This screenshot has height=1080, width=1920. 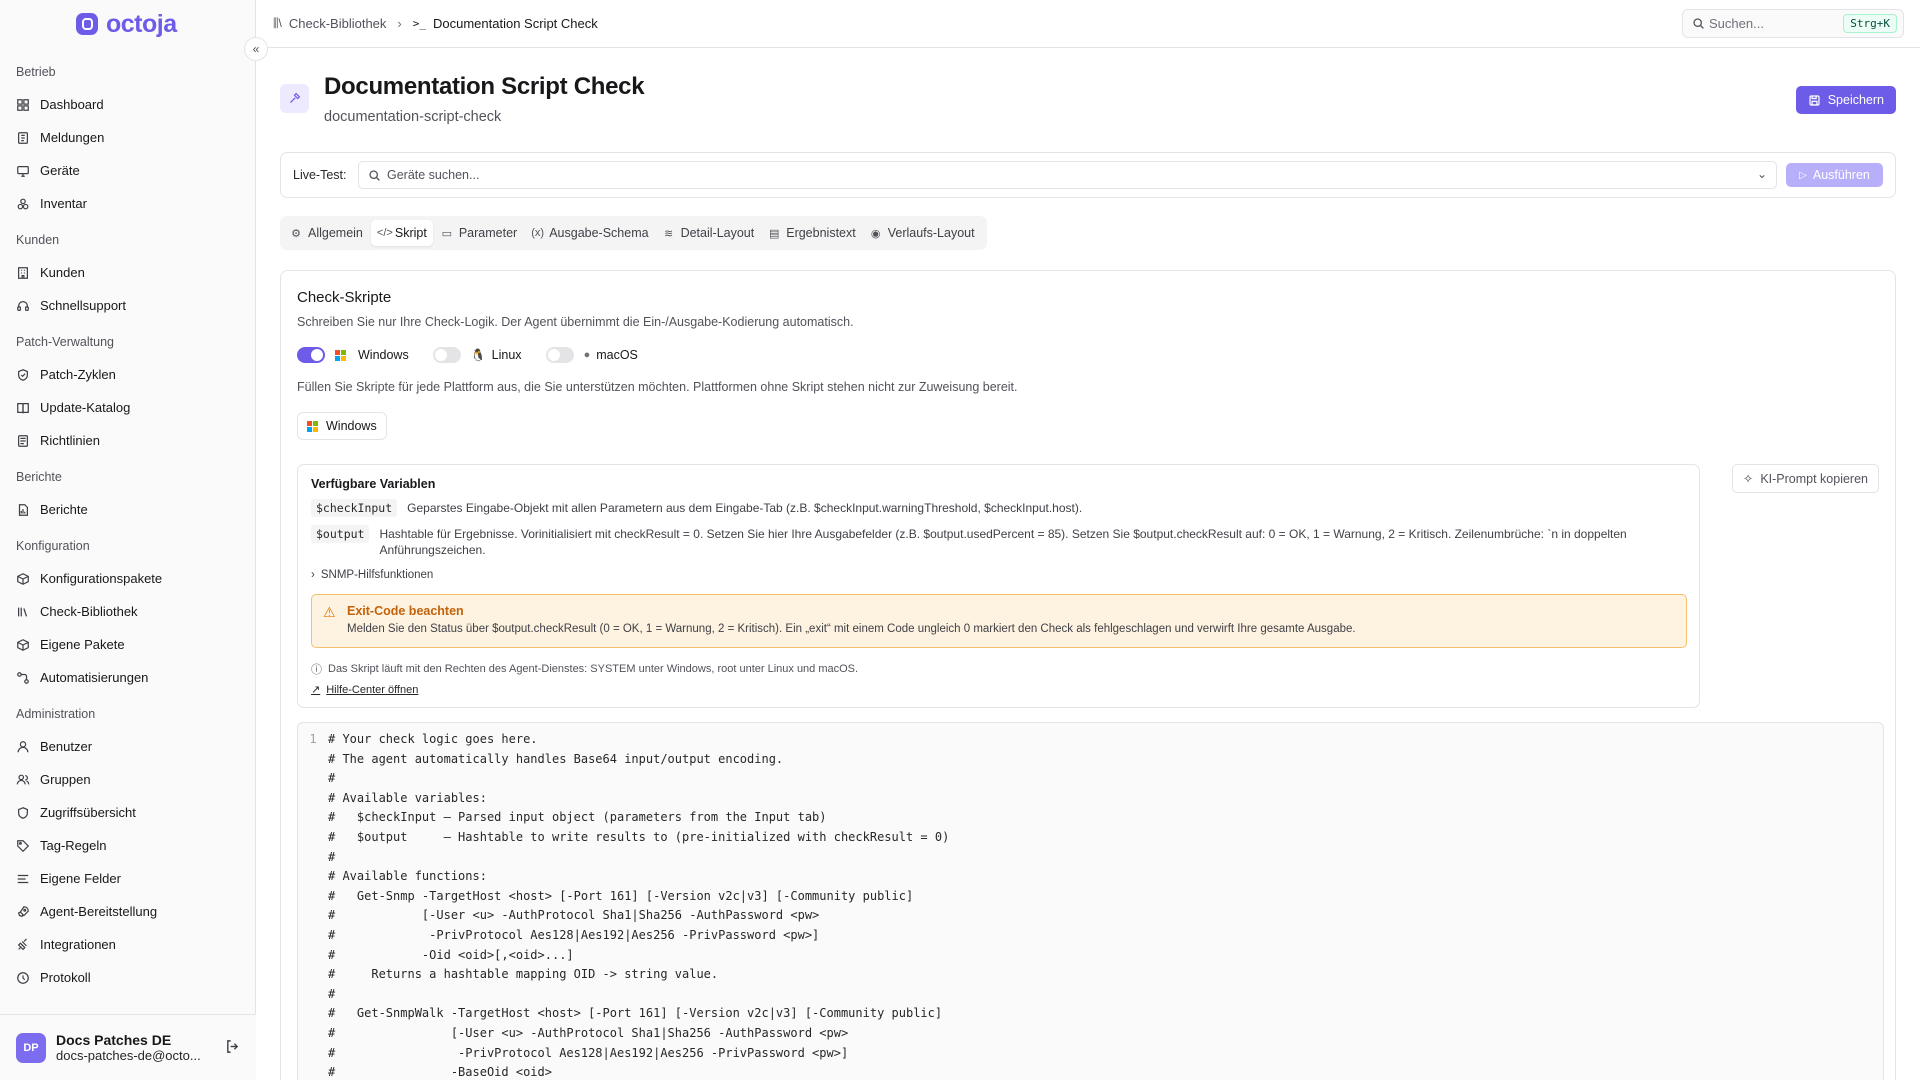 I want to click on snmp-helpers-toggle: › SNMP-Hilfsfunktionen, so click(x=372, y=575).